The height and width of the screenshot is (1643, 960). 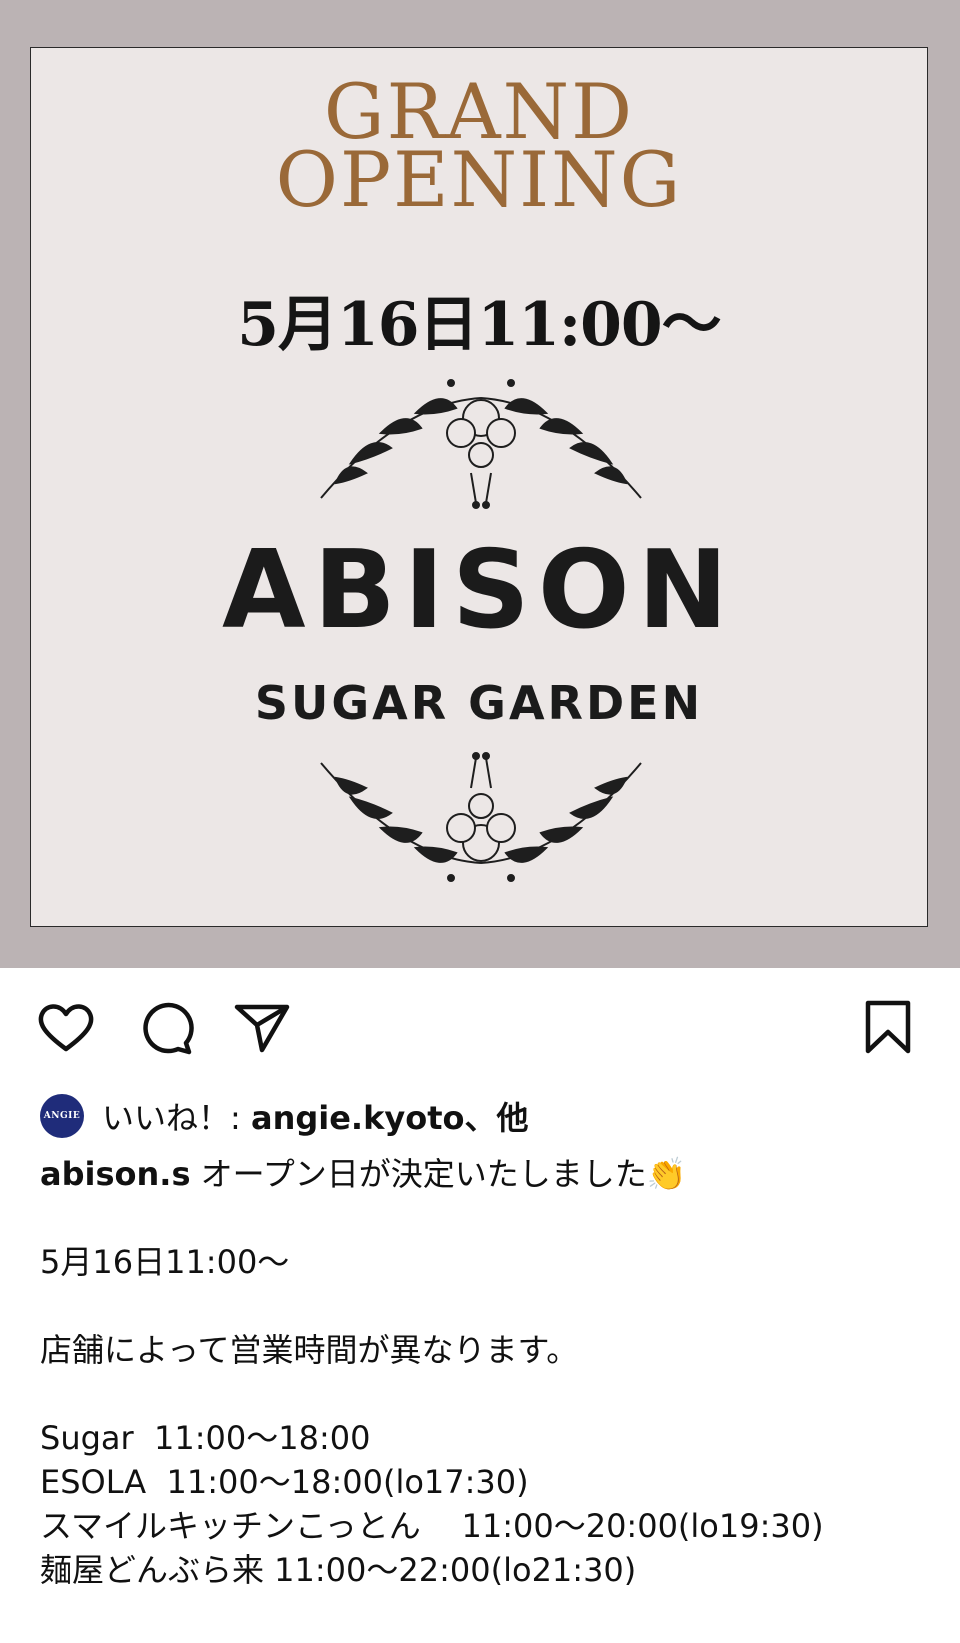 What do you see at coordinates (481, 817) in the screenshot?
I see `floral-wreath-bottom-icon` at bounding box center [481, 817].